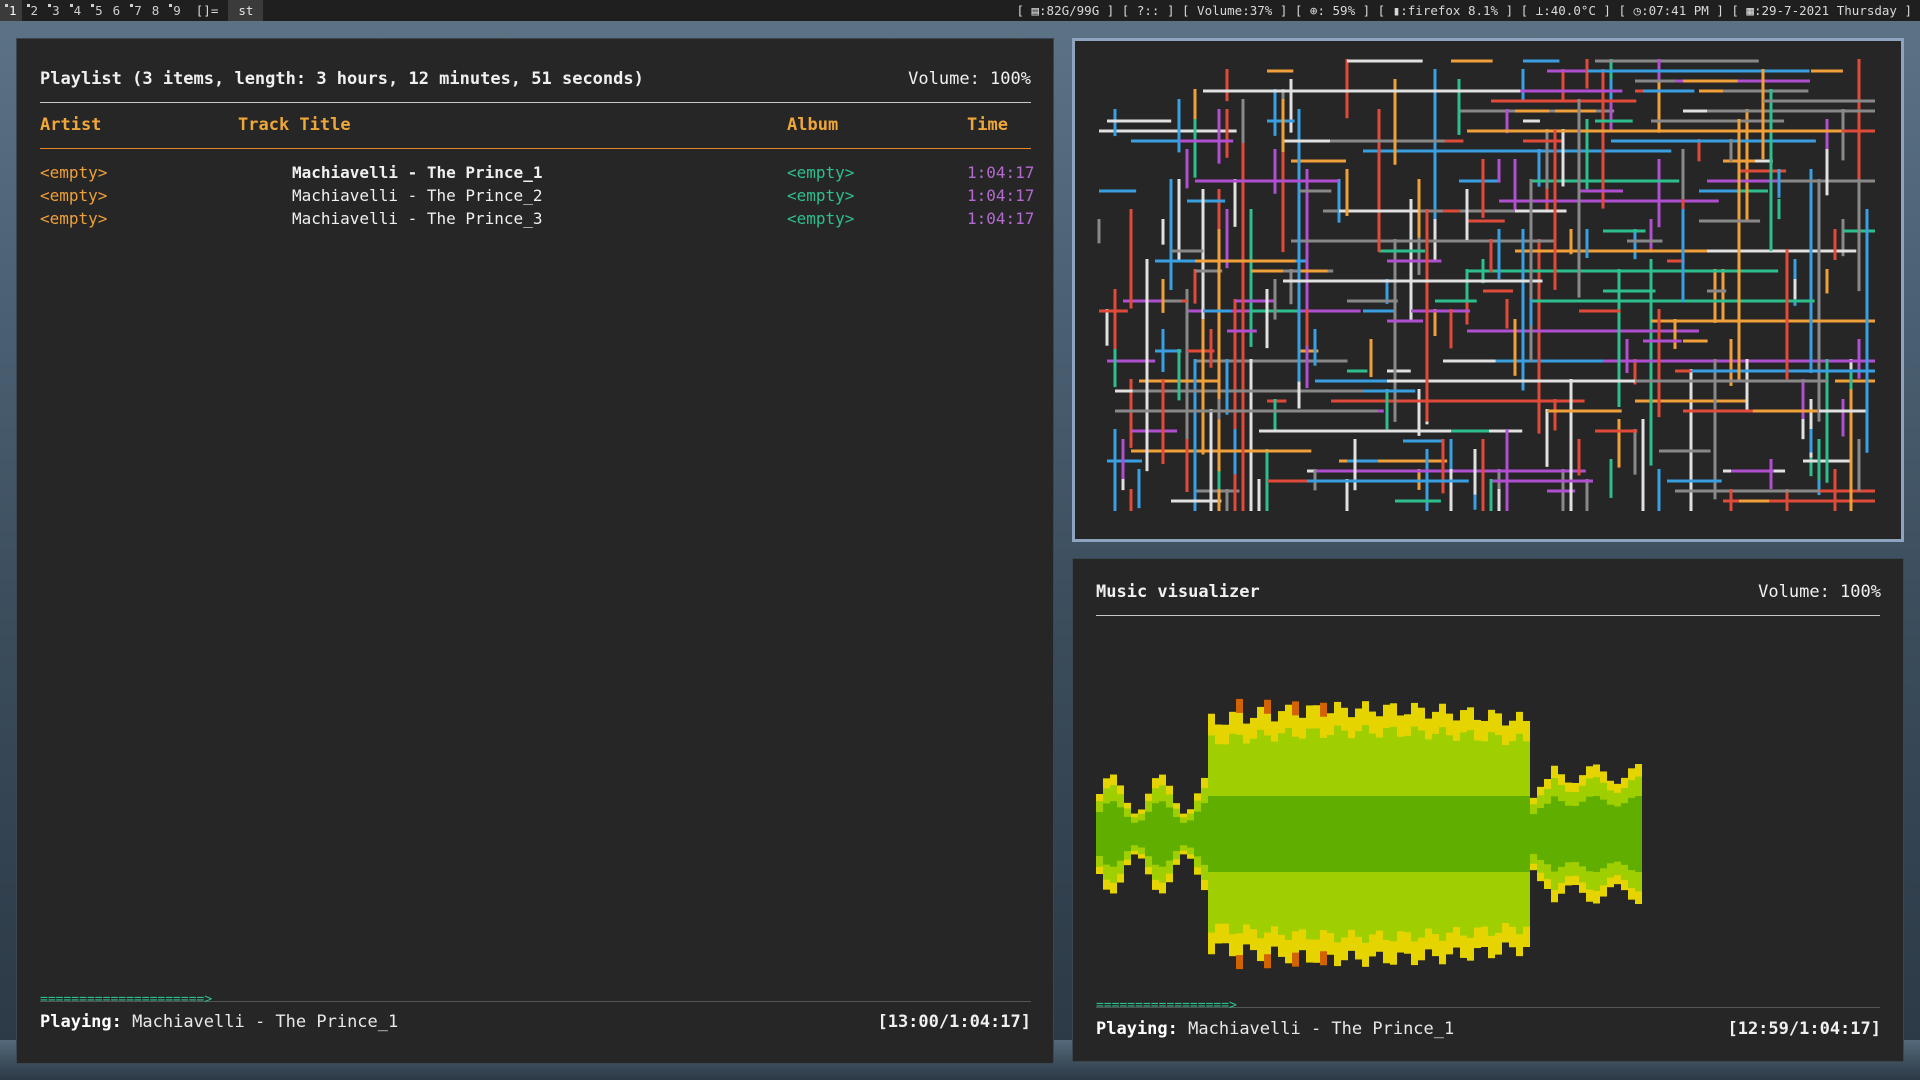 This screenshot has width=1920, height=1080. I want to click on tag-4: 4, so click(76, 10).